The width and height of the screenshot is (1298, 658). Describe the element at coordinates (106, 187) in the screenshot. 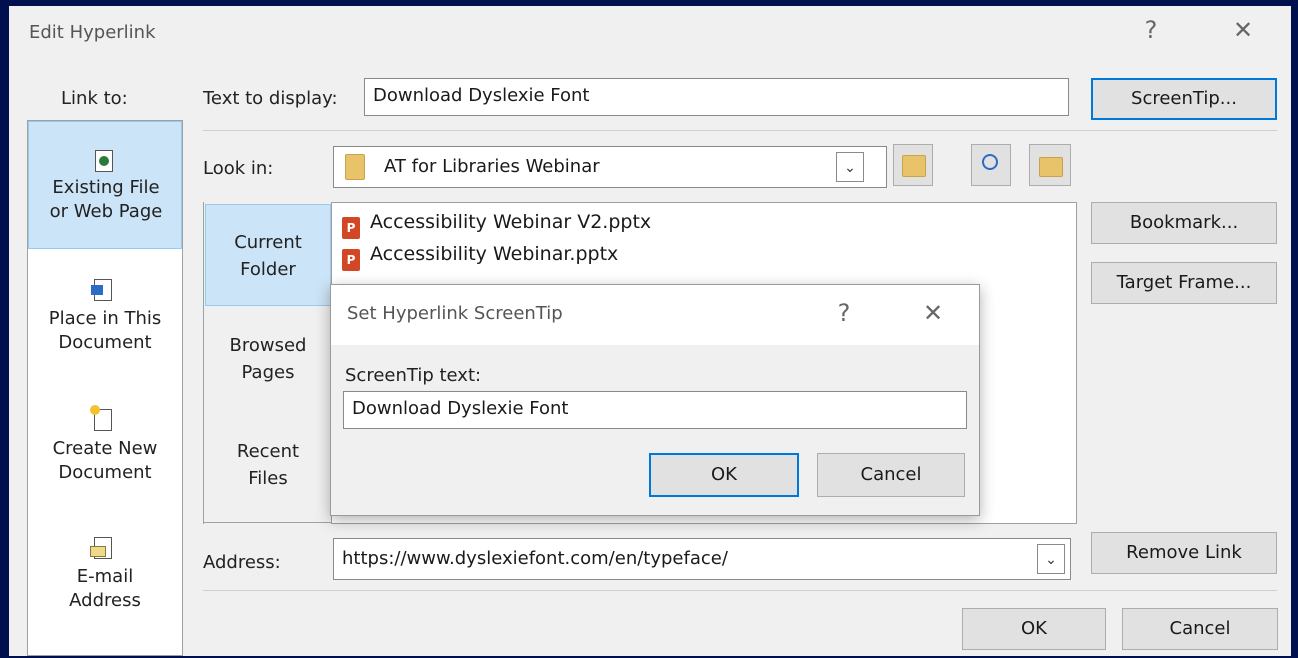

I see `link-existing-file-line1: Existing File` at that location.